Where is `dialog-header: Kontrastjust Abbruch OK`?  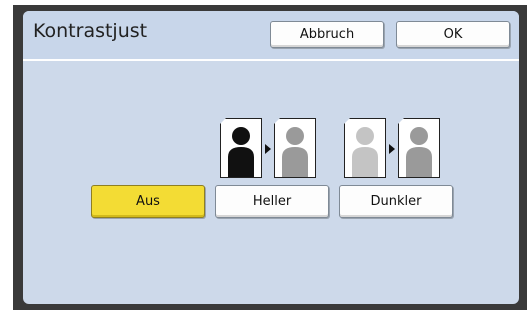 dialog-header: Kontrastjust Abbruch OK is located at coordinates (271, 35).